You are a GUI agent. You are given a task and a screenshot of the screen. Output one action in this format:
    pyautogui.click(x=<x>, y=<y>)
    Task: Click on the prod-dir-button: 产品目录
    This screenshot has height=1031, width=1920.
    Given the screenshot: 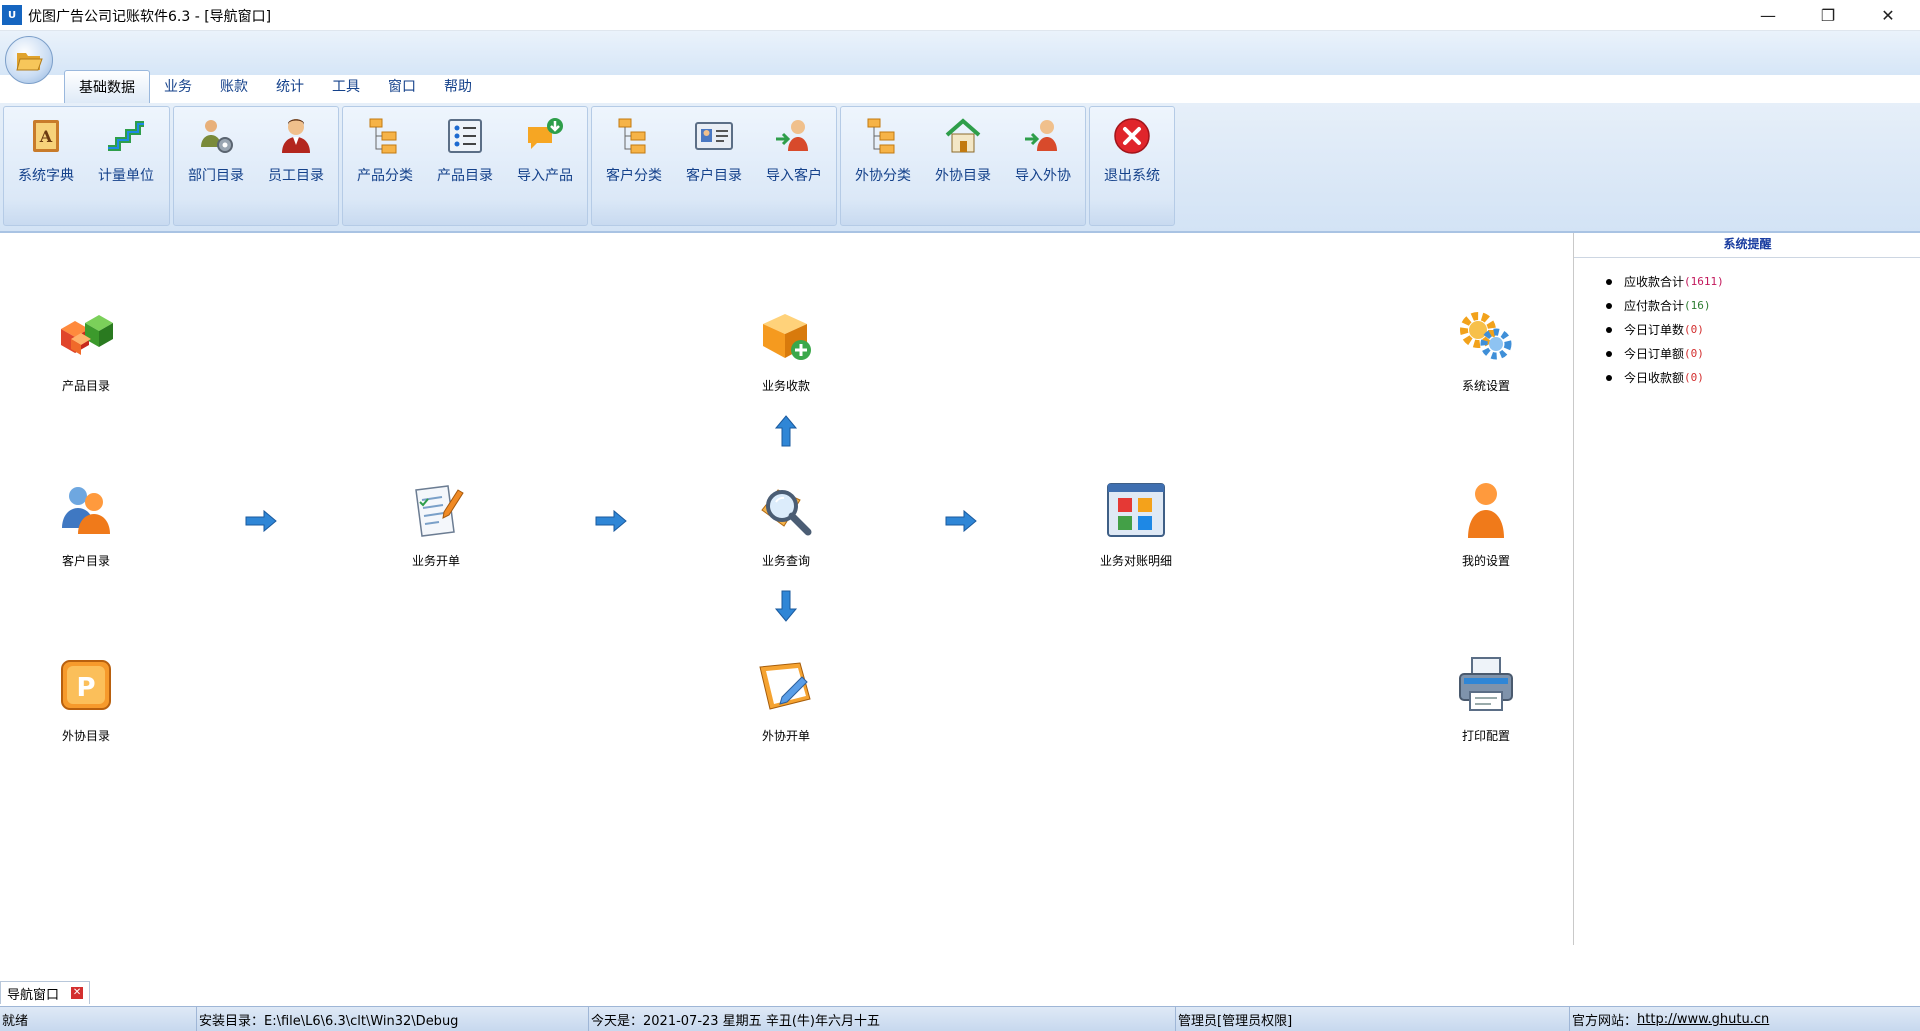 What is the action you would take?
    pyautogui.click(x=465, y=153)
    